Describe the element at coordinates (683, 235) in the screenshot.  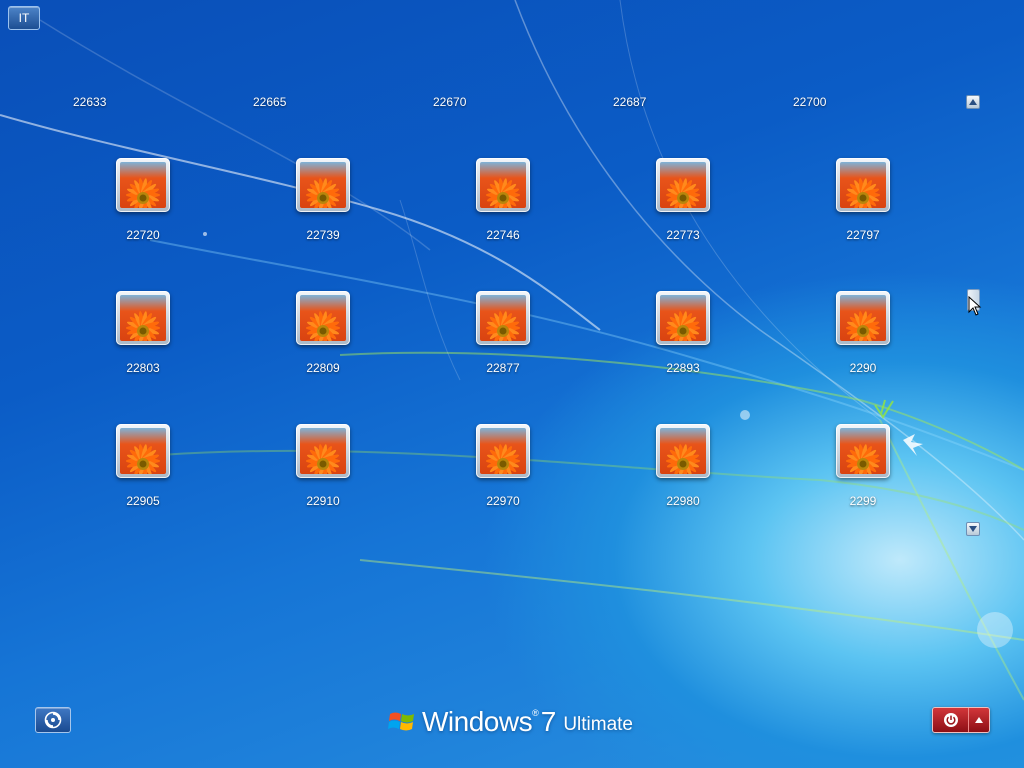
I see `user-name: 22773` at that location.